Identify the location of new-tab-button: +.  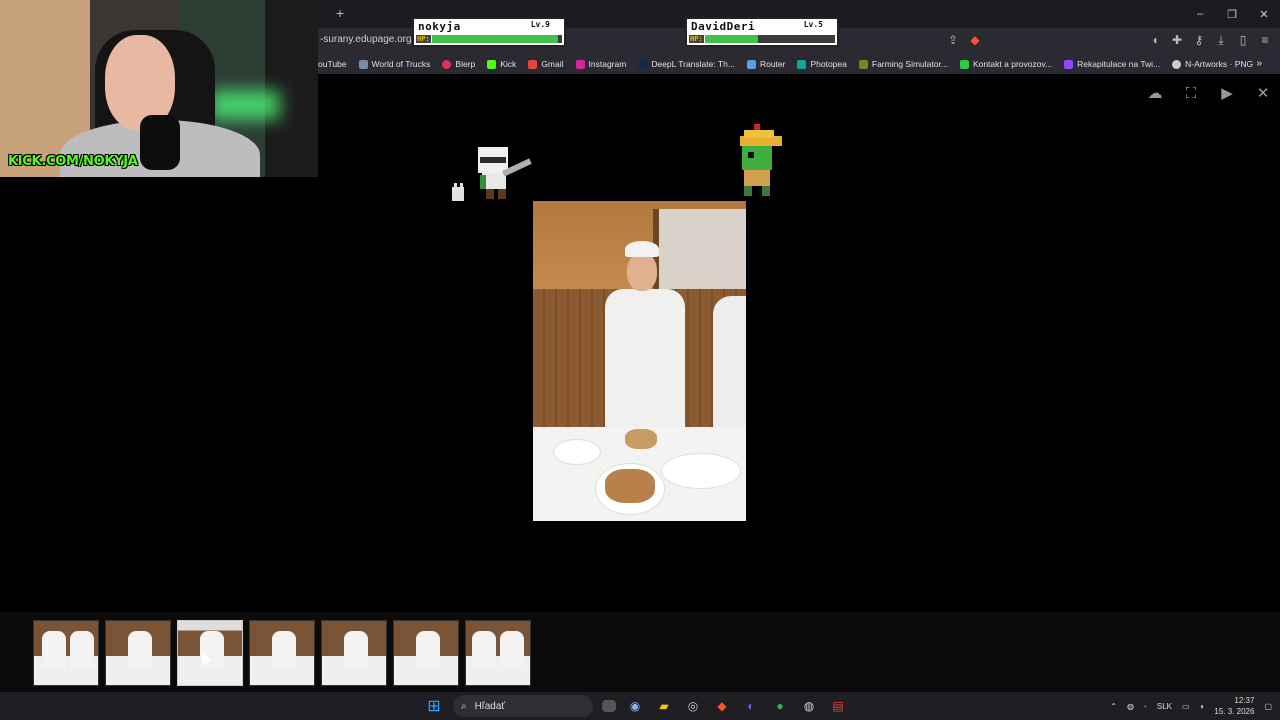
(340, 13).